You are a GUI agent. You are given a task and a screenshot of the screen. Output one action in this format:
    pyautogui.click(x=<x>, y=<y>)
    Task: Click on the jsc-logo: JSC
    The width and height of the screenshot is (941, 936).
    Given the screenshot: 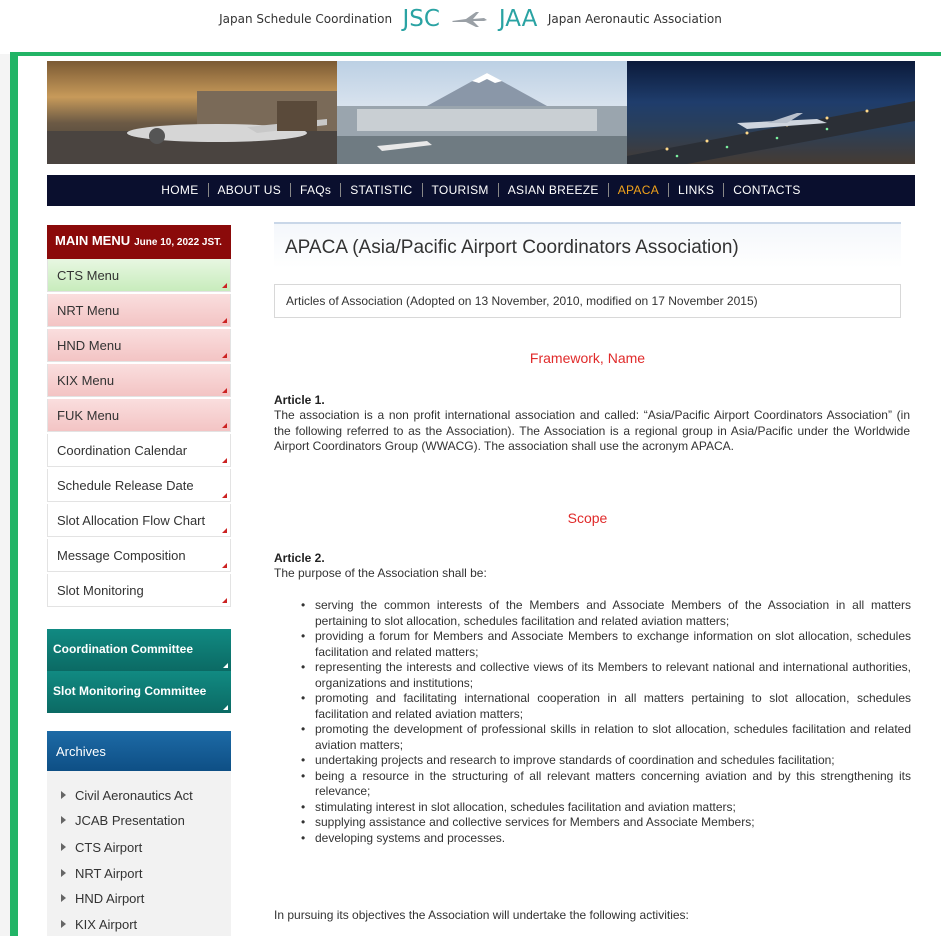 What is the action you would take?
    pyautogui.click(x=421, y=19)
    